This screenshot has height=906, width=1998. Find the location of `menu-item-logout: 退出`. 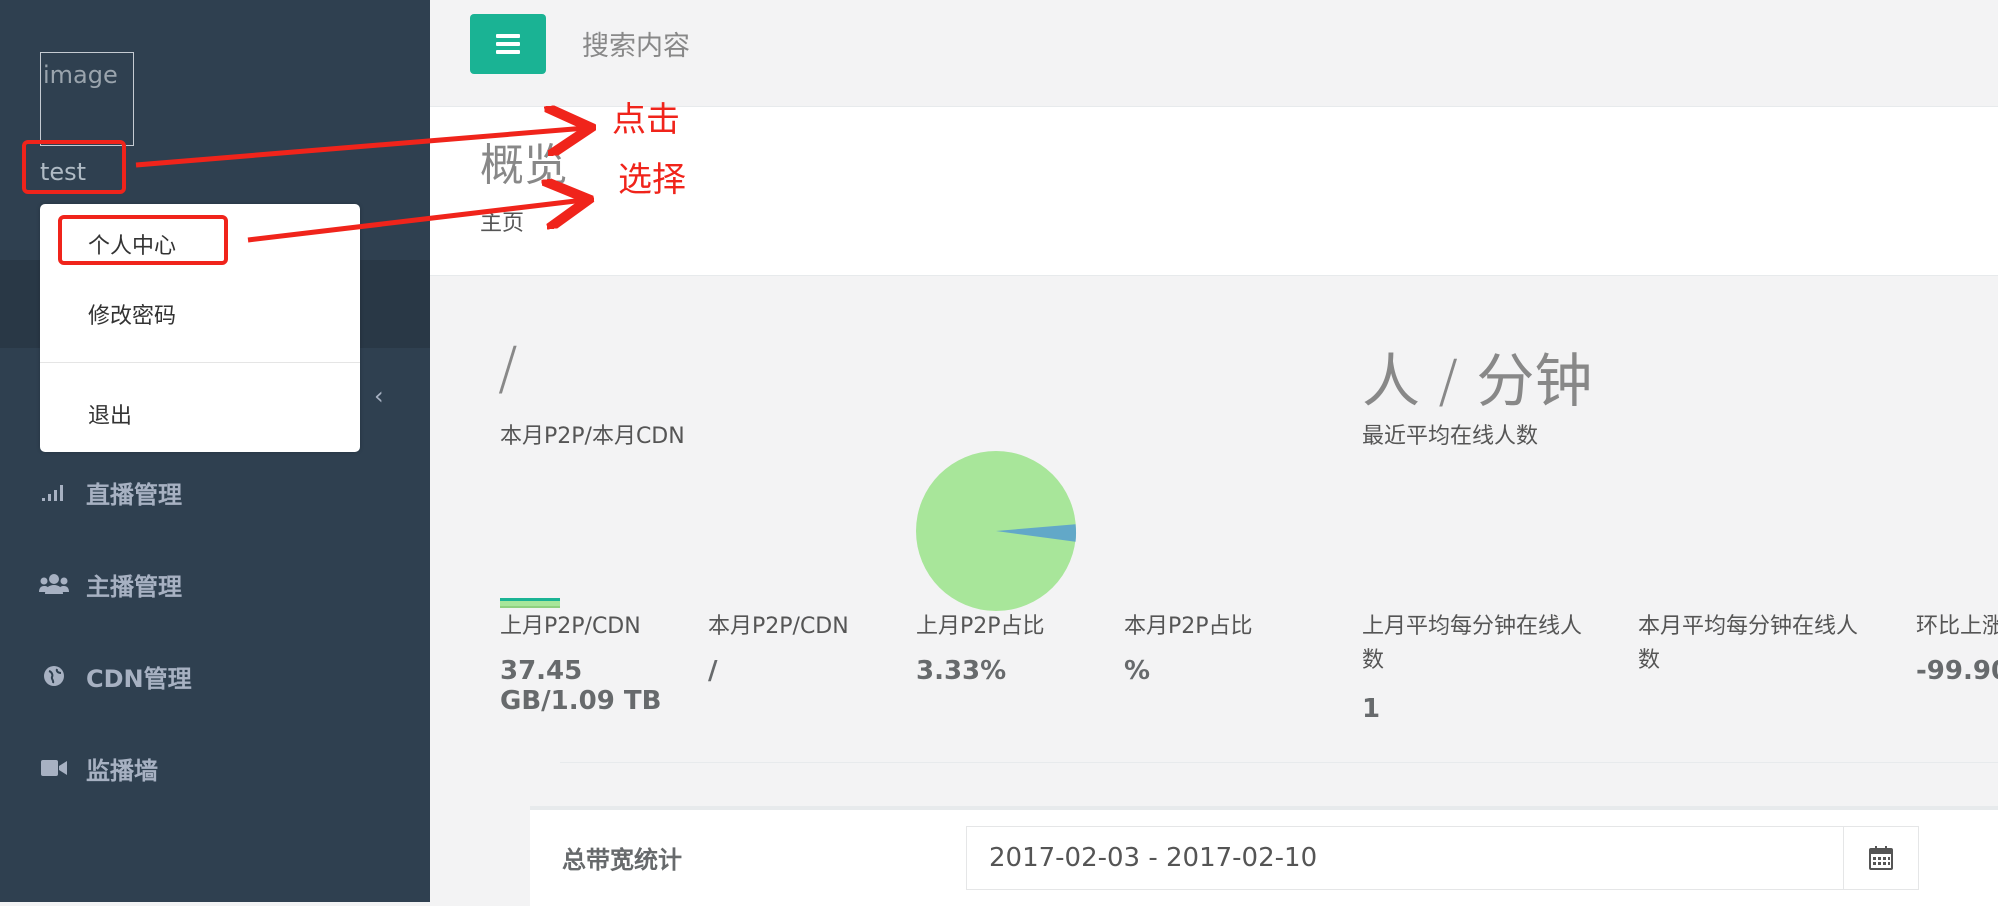

menu-item-logout: 退出 is located at coordinates (110, 414).